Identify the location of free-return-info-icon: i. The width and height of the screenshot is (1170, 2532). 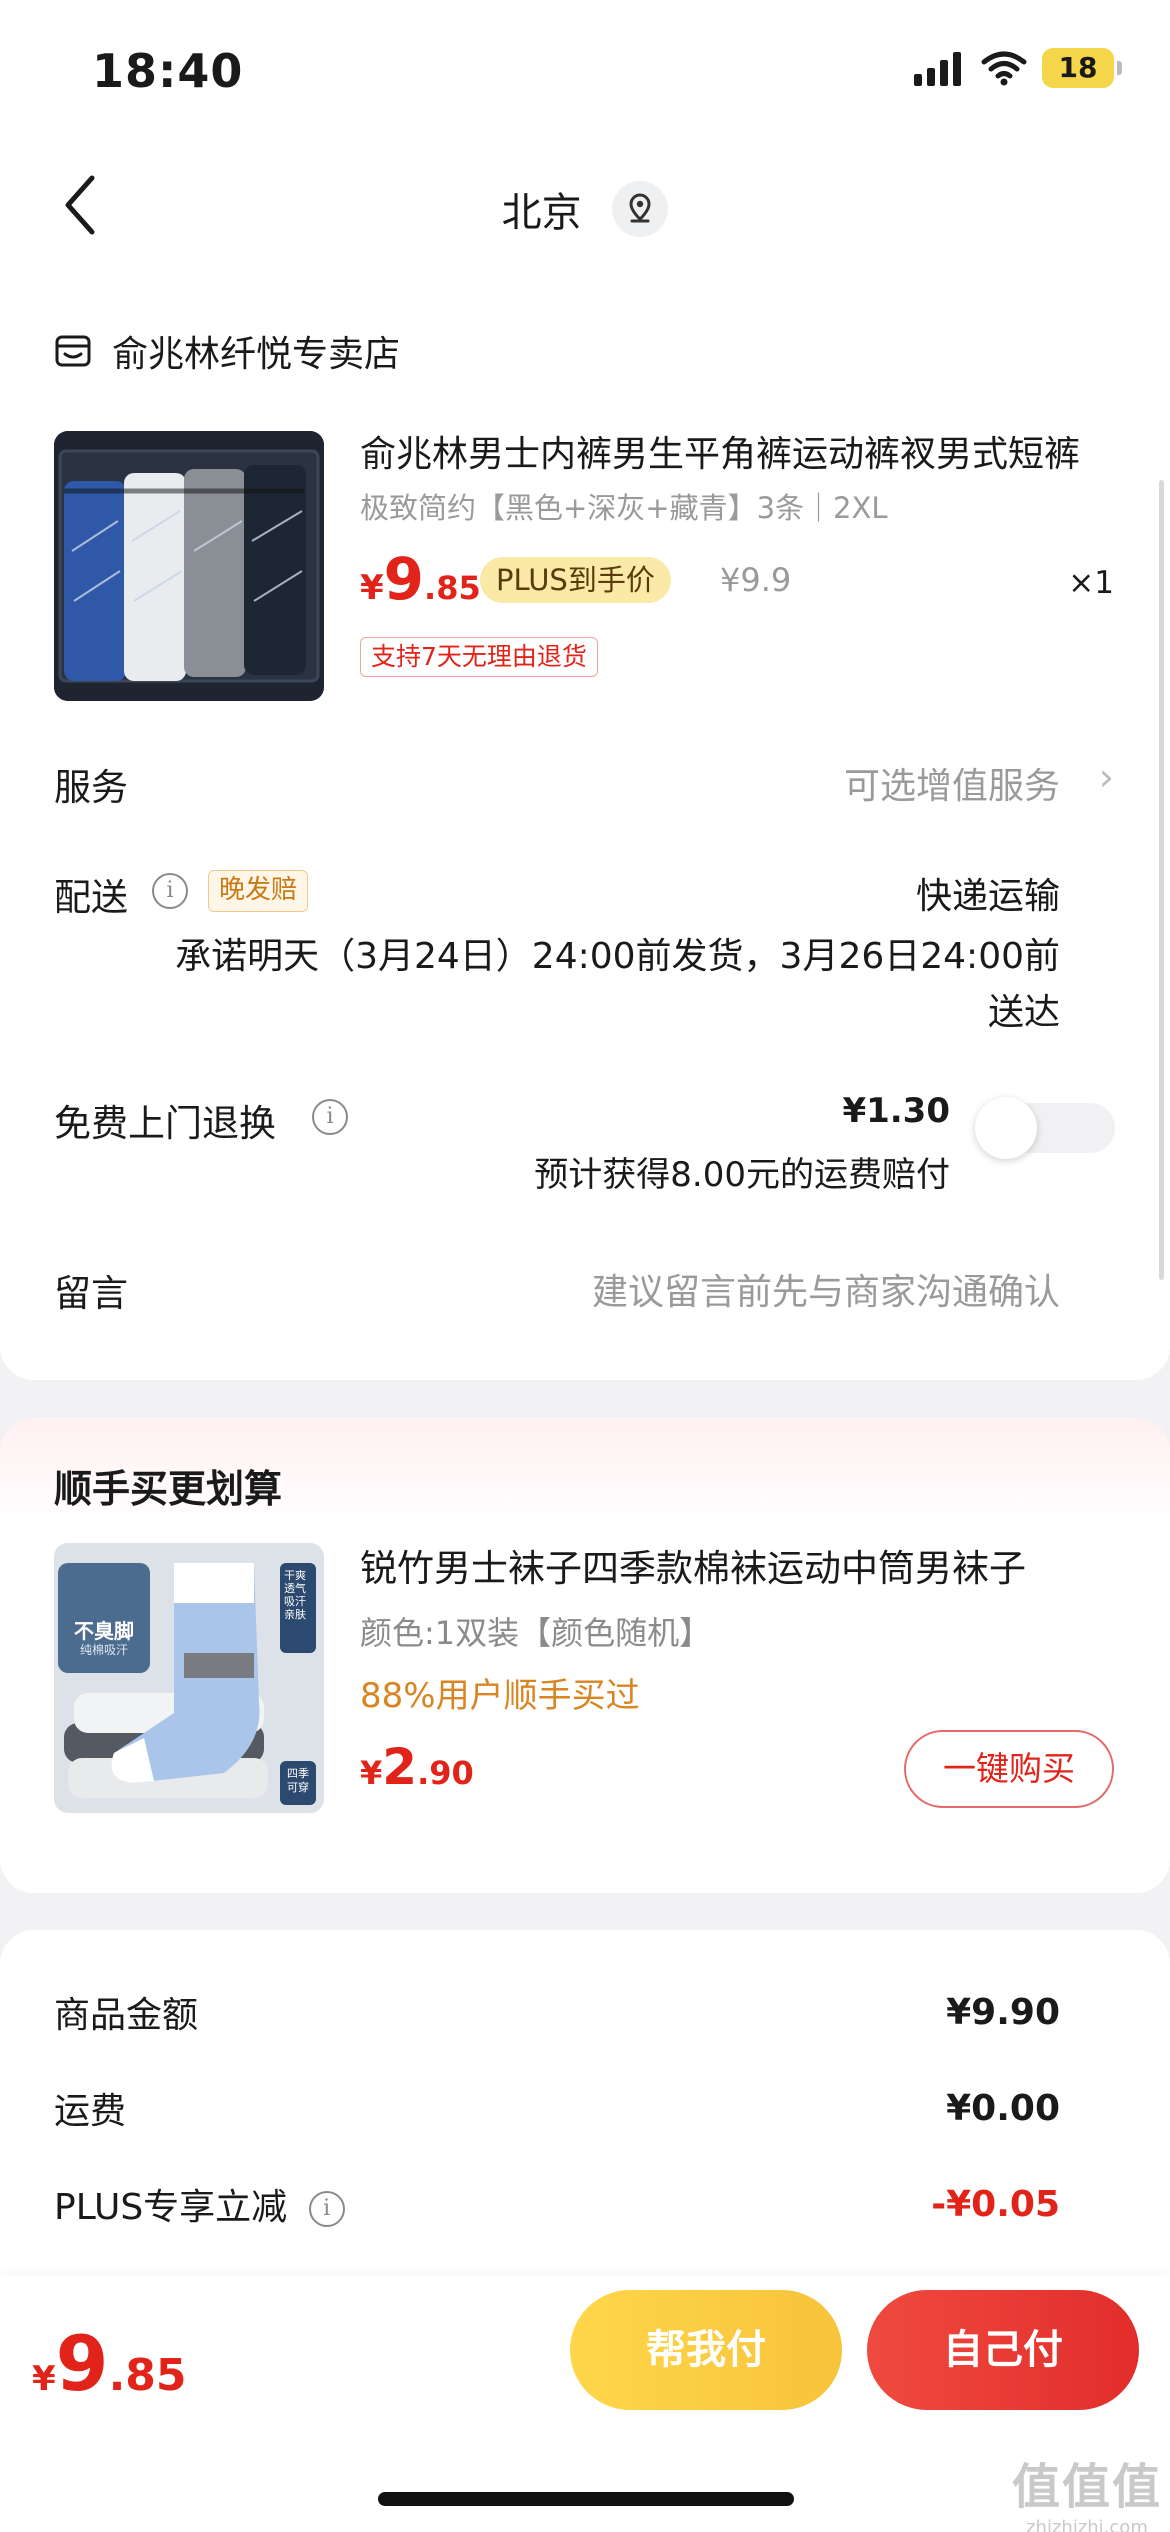
(330, 1117).